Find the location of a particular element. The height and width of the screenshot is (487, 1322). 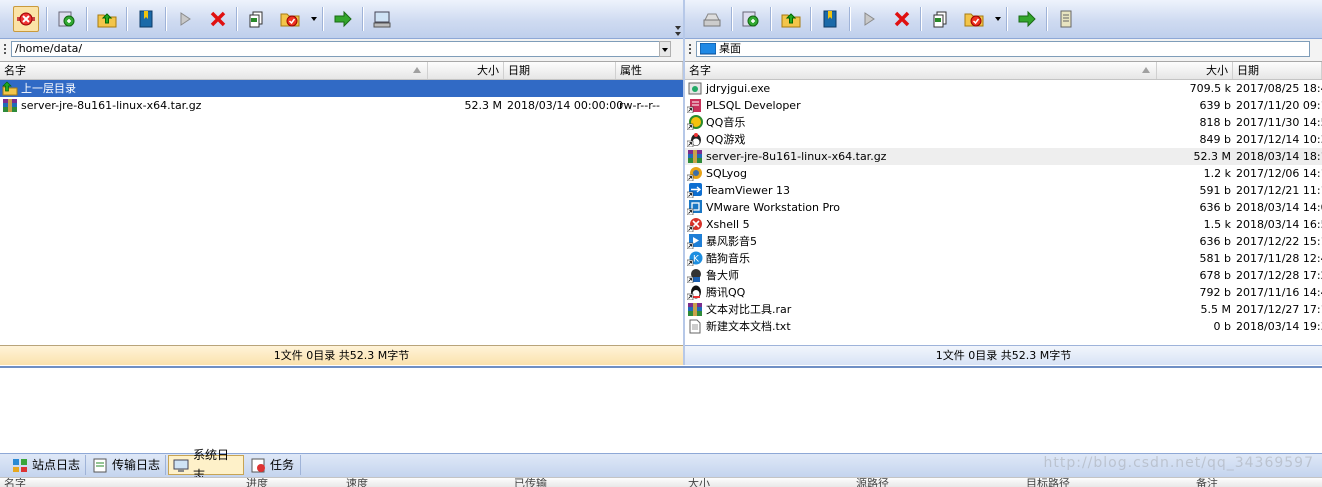

file-row: QQ音乐 818 b 2017/11/30 14:57 is located at coordinates (1003, 122).